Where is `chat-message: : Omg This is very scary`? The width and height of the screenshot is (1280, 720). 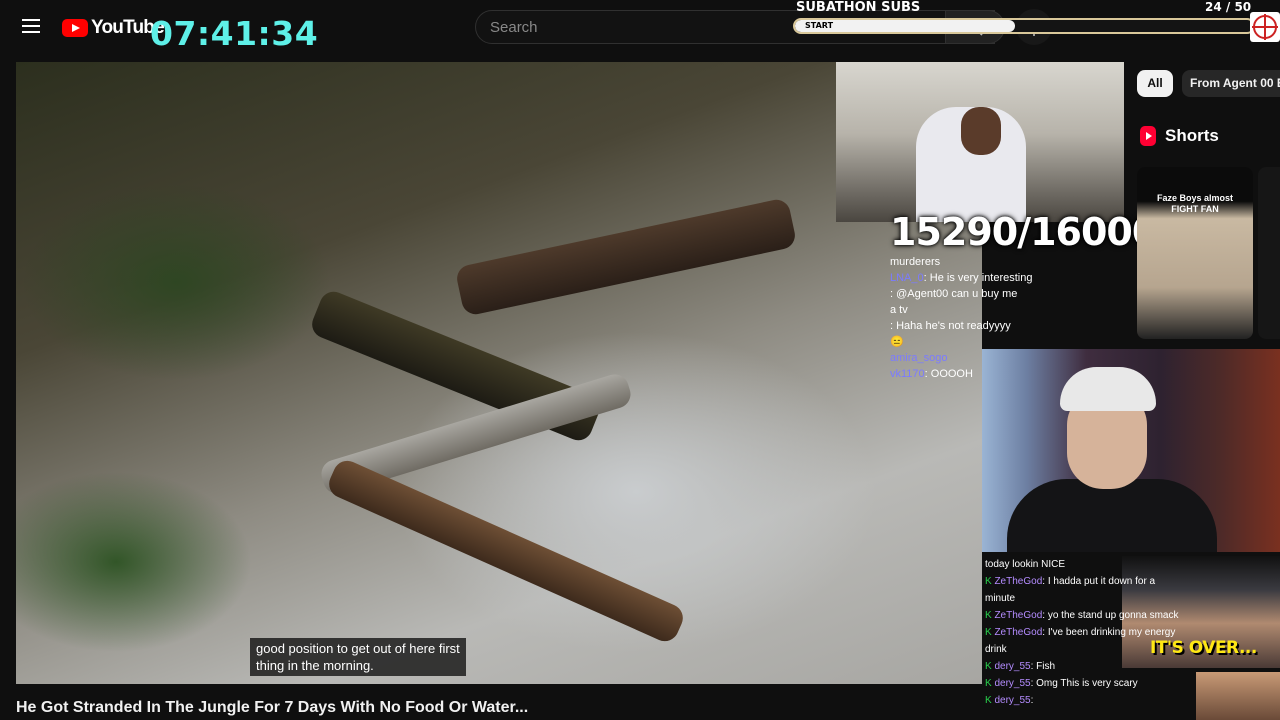
chat-message: : Omg This is very scary is located at coordinates (1084, 683).